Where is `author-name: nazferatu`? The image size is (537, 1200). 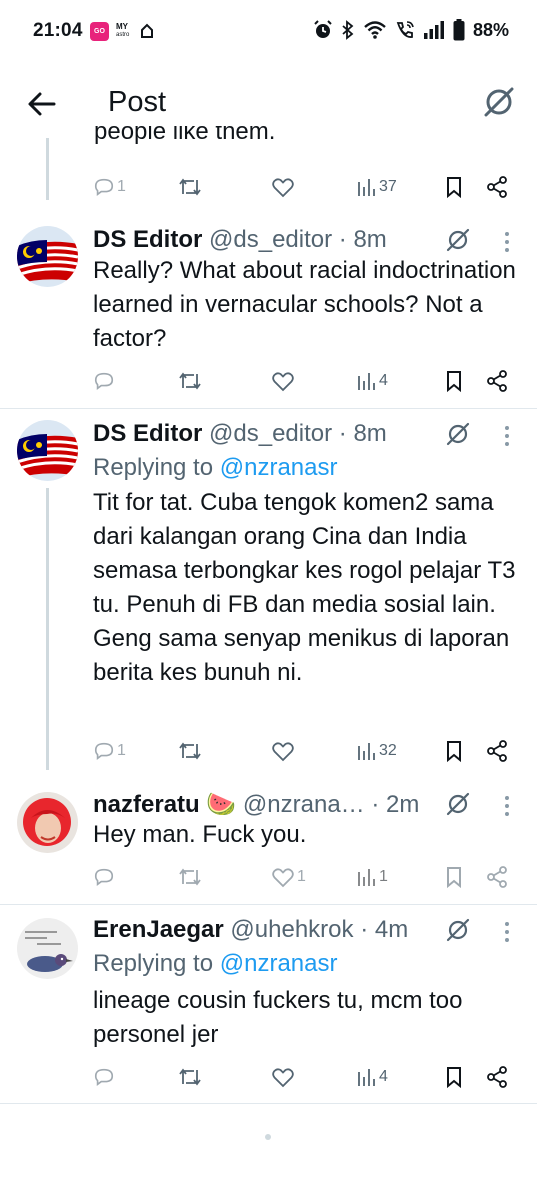
author-name: nazferatu is located at coordinates (146, 804).